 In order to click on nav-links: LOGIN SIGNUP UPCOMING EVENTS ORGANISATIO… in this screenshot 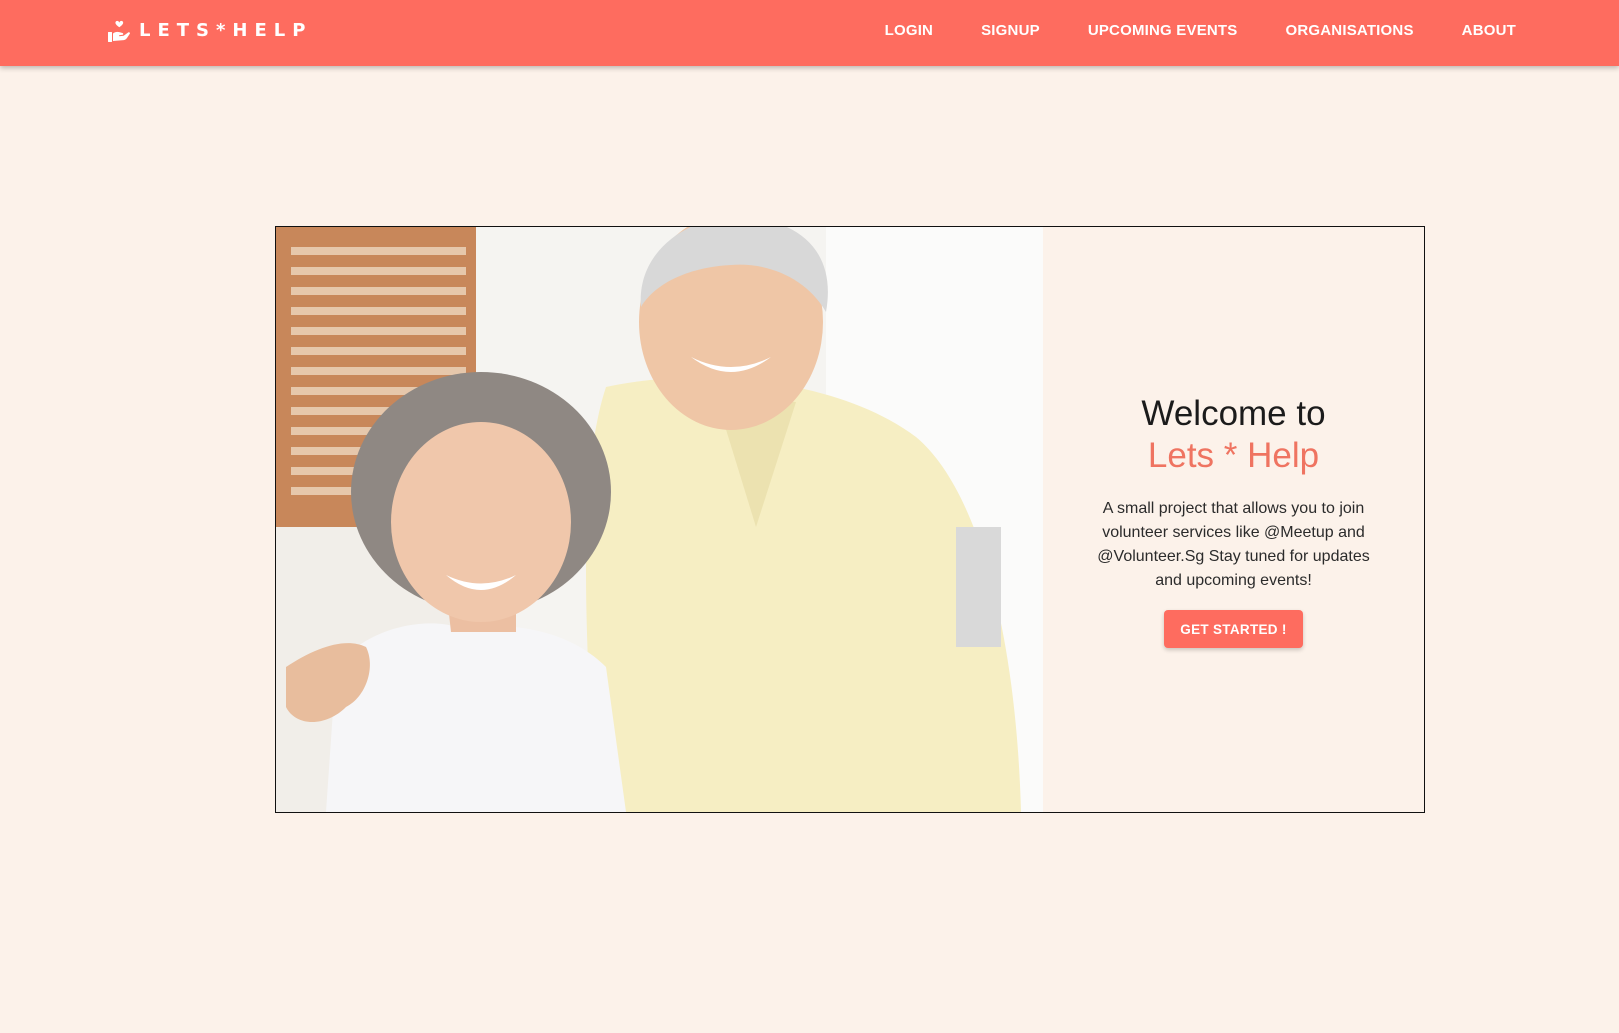, I will do `click(1176, 31)`.